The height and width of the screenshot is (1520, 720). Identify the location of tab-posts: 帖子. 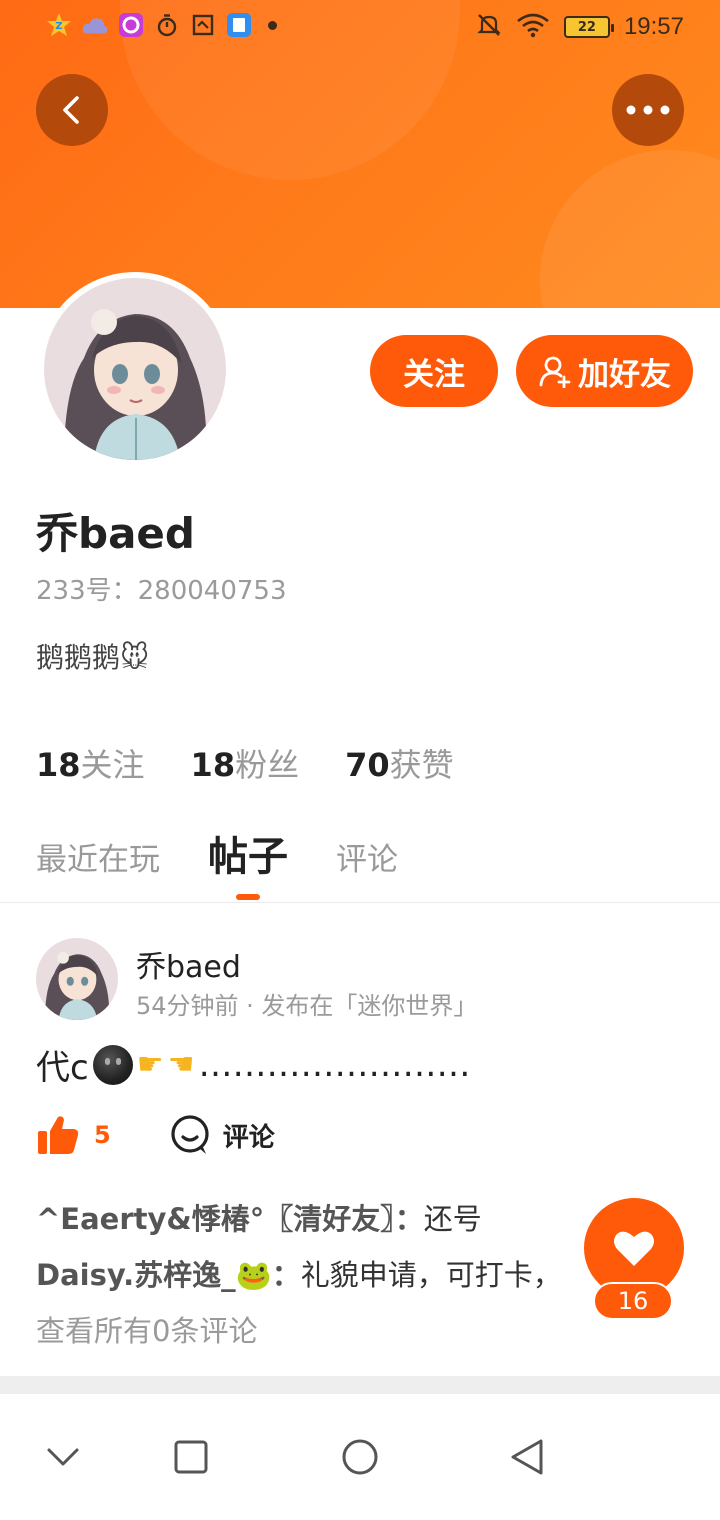
(248, 852).